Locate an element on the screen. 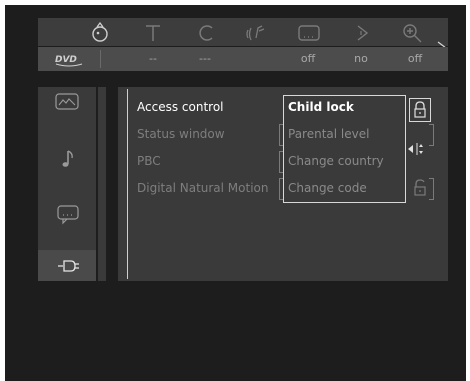 This screenshot has width=470, height=381. toggle-arrows-icon is located at coordinates (416, 149).